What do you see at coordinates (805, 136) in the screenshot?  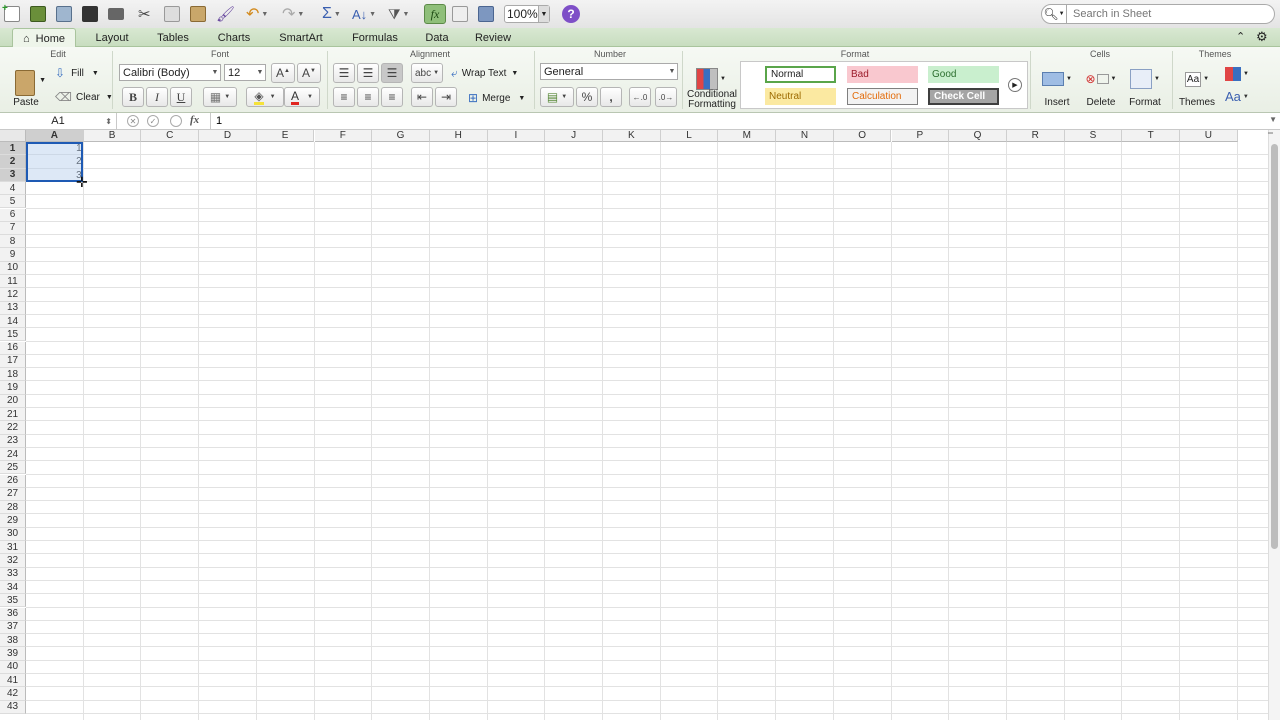 I see `column-header-n: N` at bounding box center [805, 136].